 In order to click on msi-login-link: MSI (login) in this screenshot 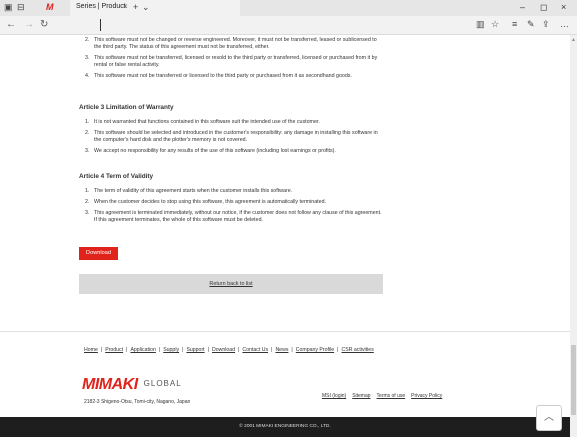, I will do `click(334, 396)`.